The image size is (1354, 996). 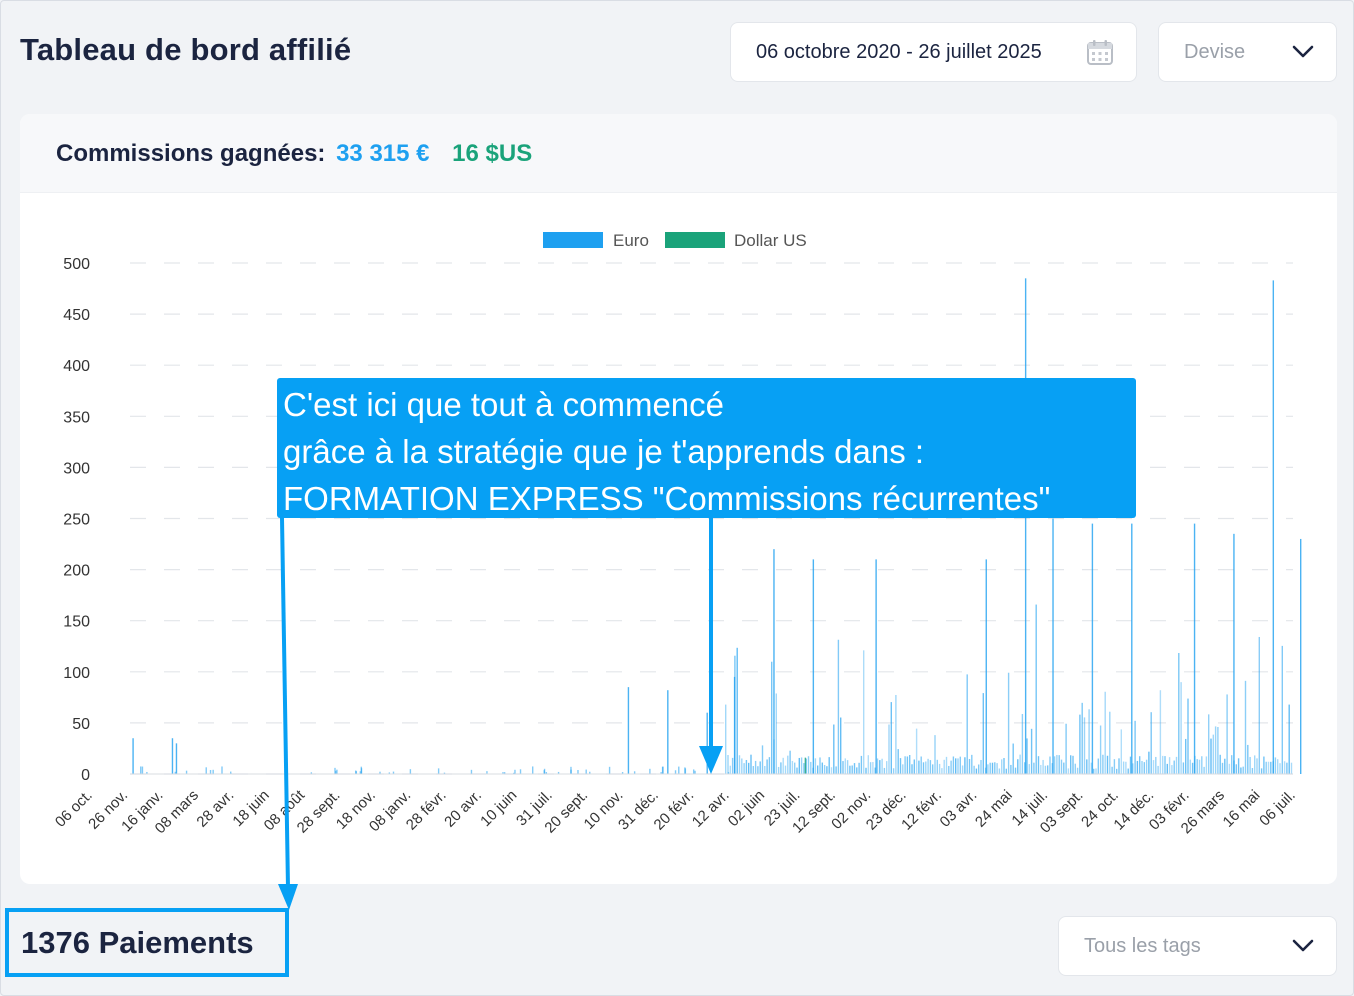 I want to click on legend-label-euro: Euro, so click(x=631, y=240).